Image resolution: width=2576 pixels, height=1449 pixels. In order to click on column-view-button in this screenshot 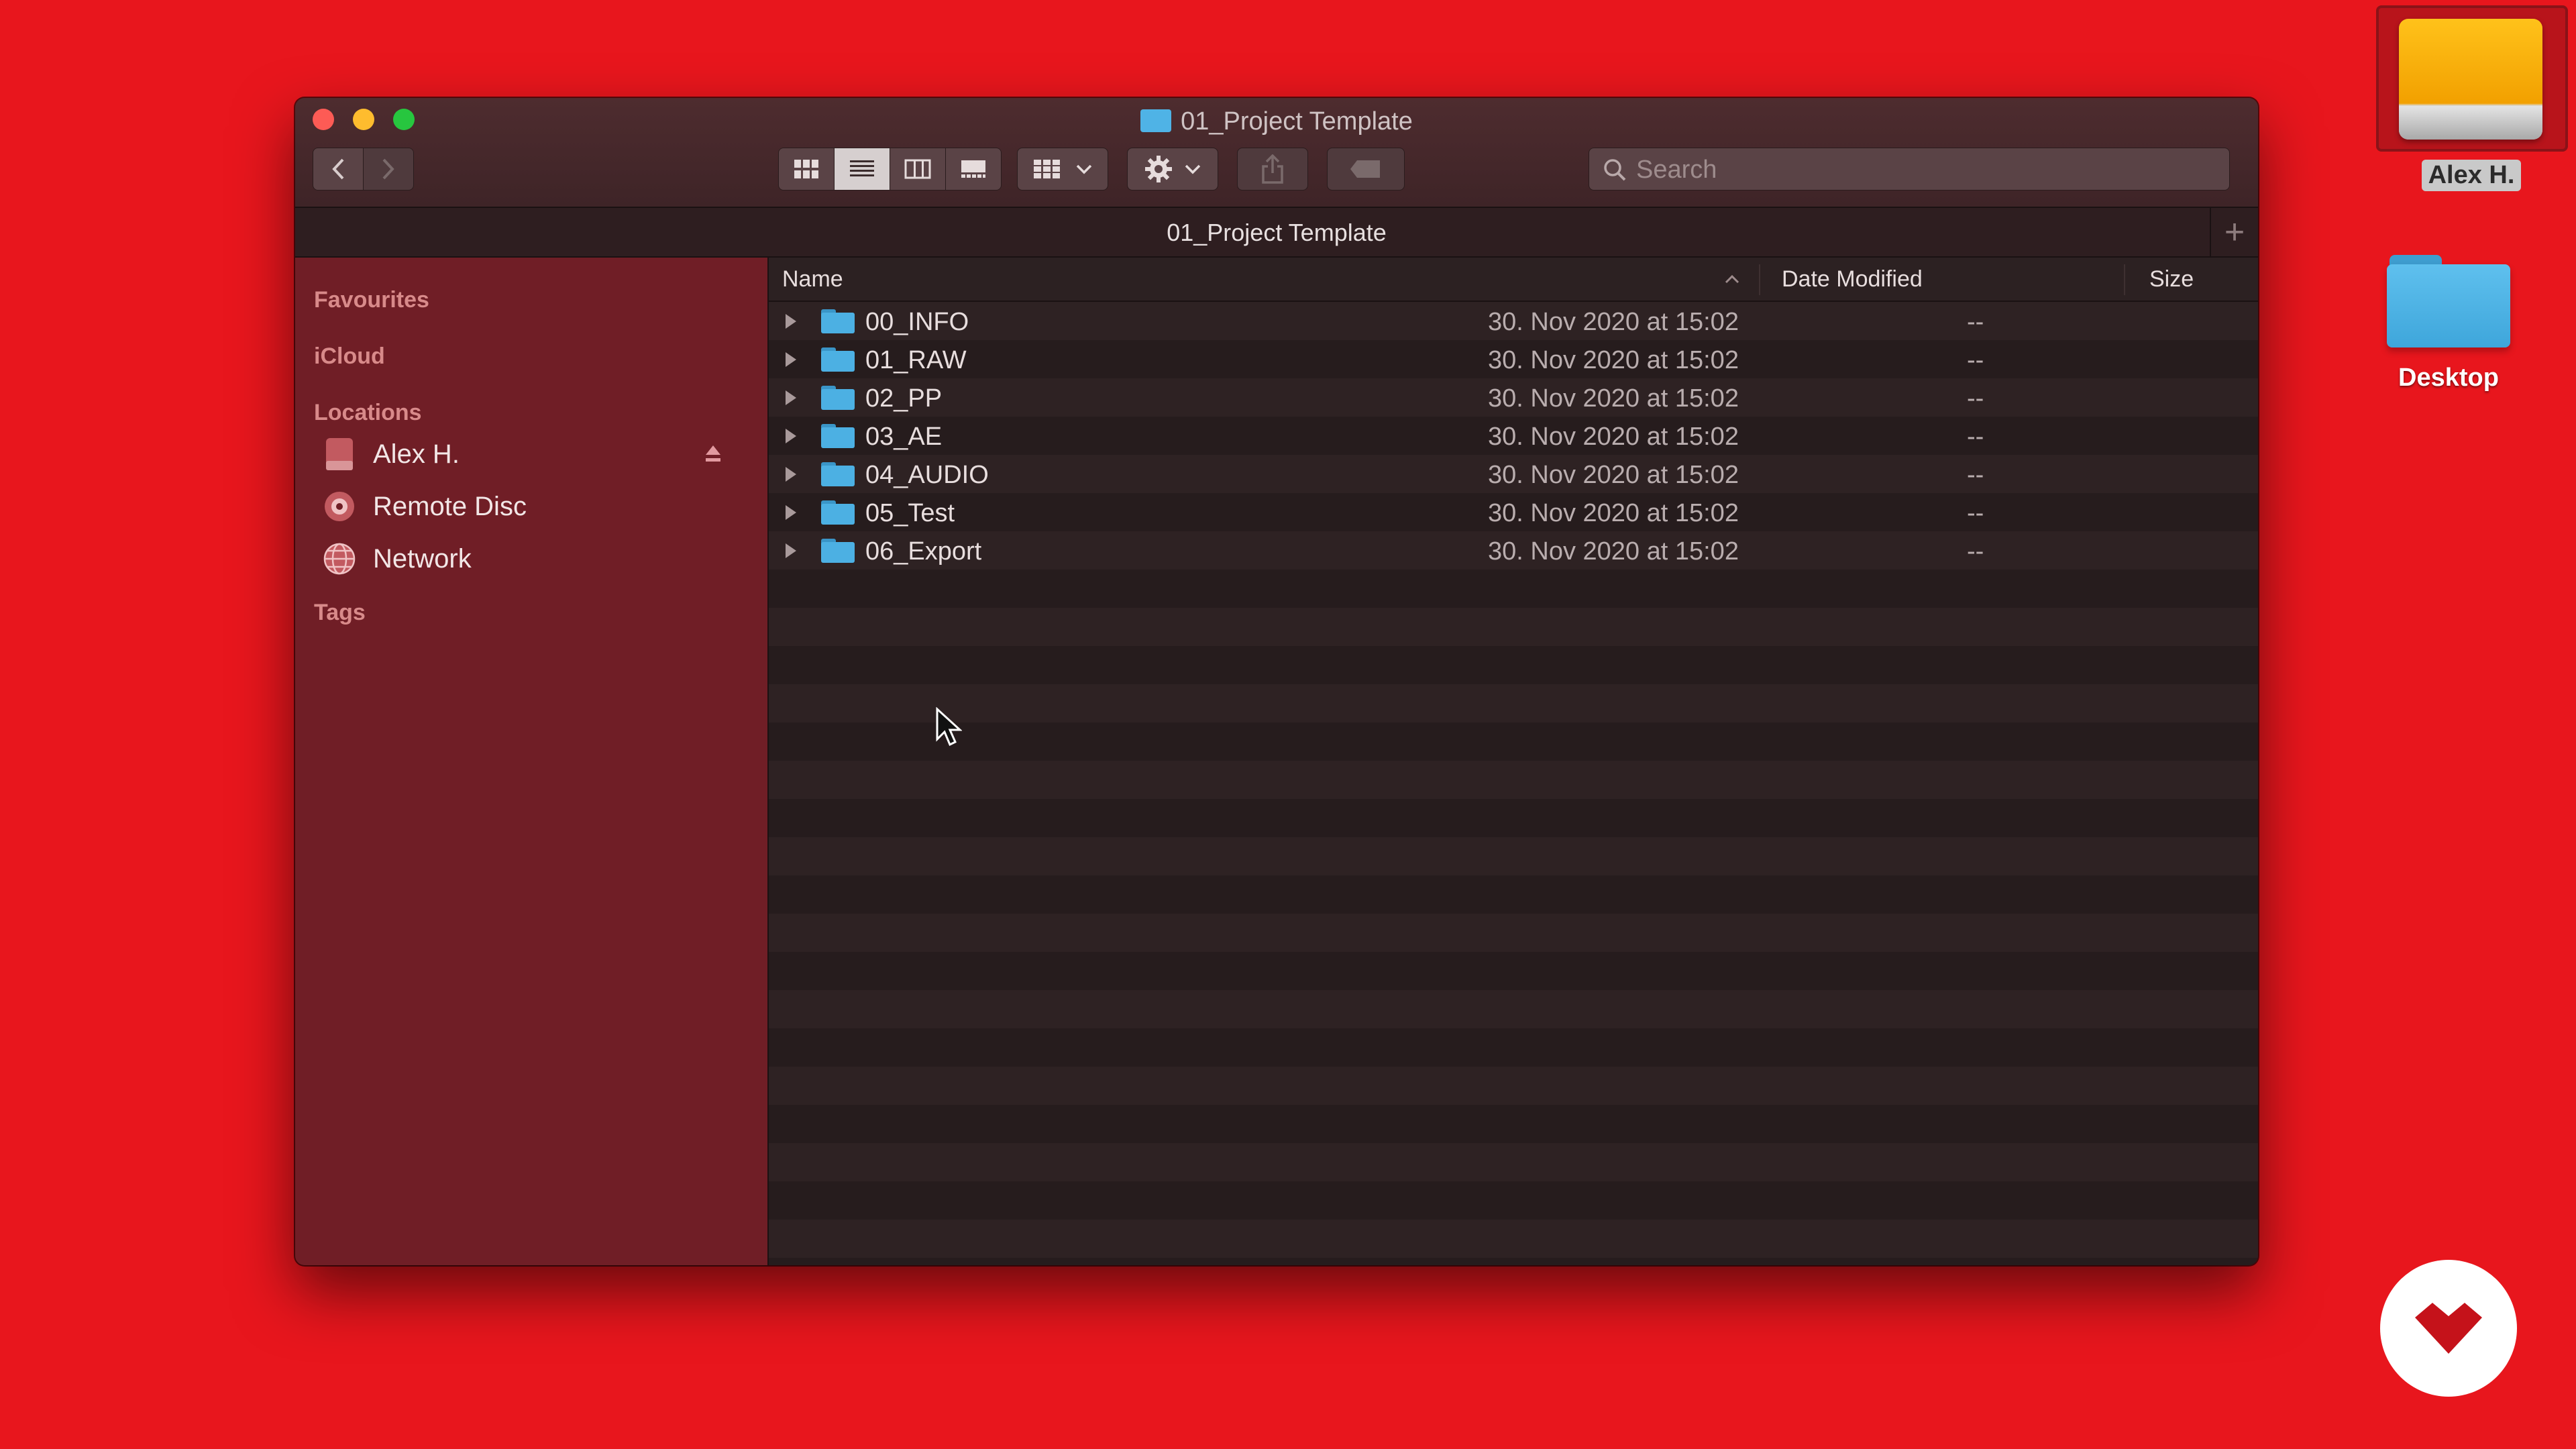, I will do `click(918, 169)`.